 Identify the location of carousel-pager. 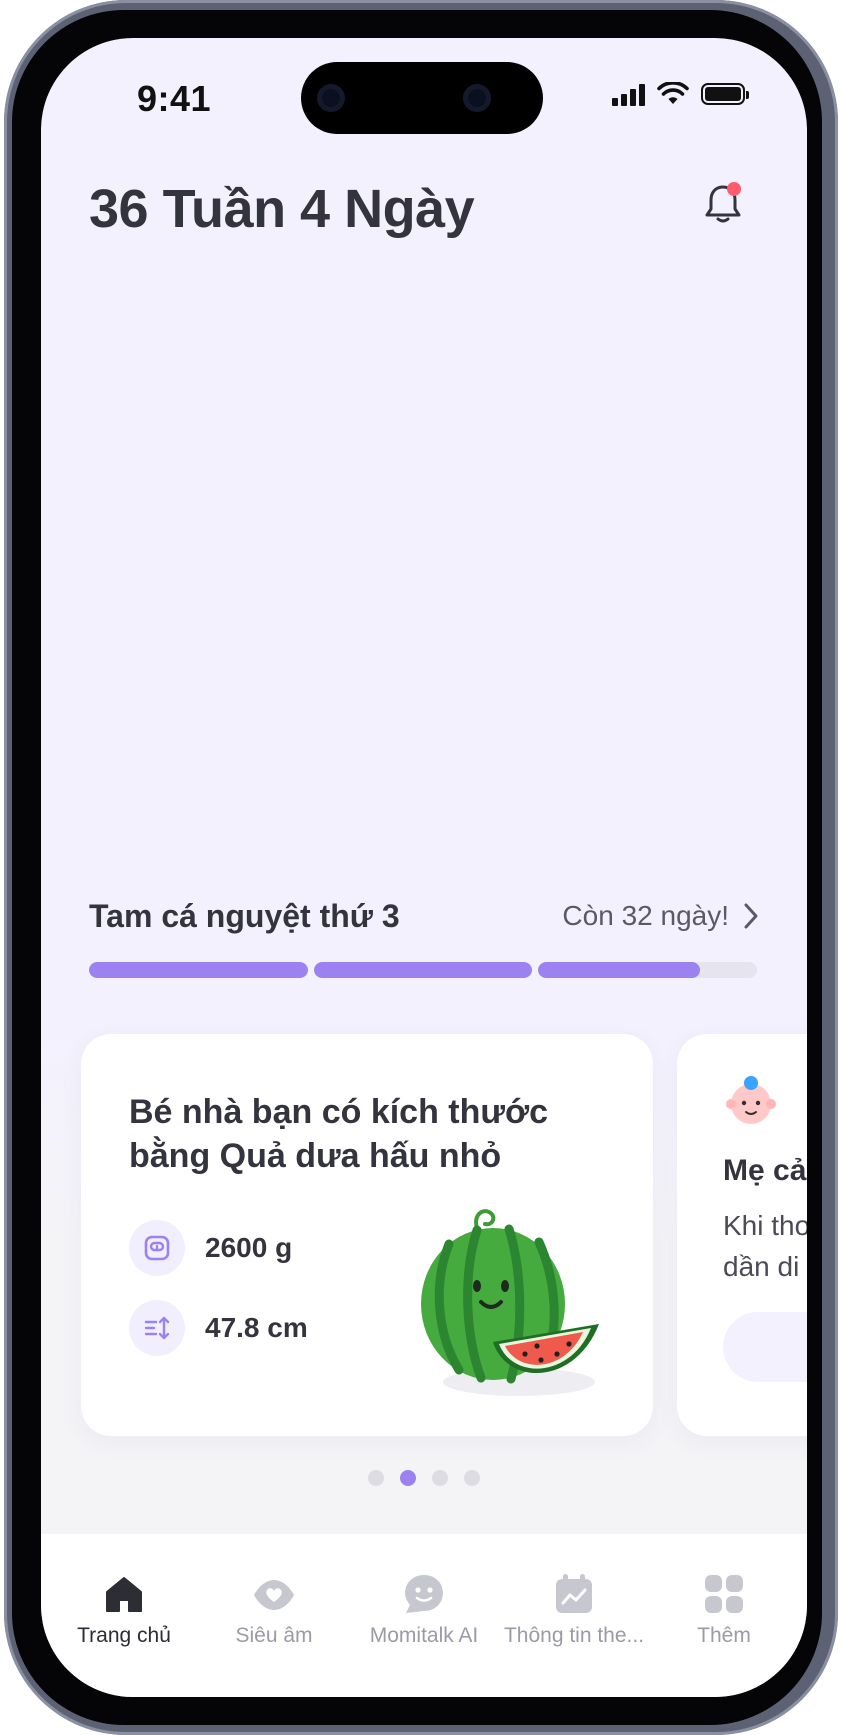
(424, 1478).